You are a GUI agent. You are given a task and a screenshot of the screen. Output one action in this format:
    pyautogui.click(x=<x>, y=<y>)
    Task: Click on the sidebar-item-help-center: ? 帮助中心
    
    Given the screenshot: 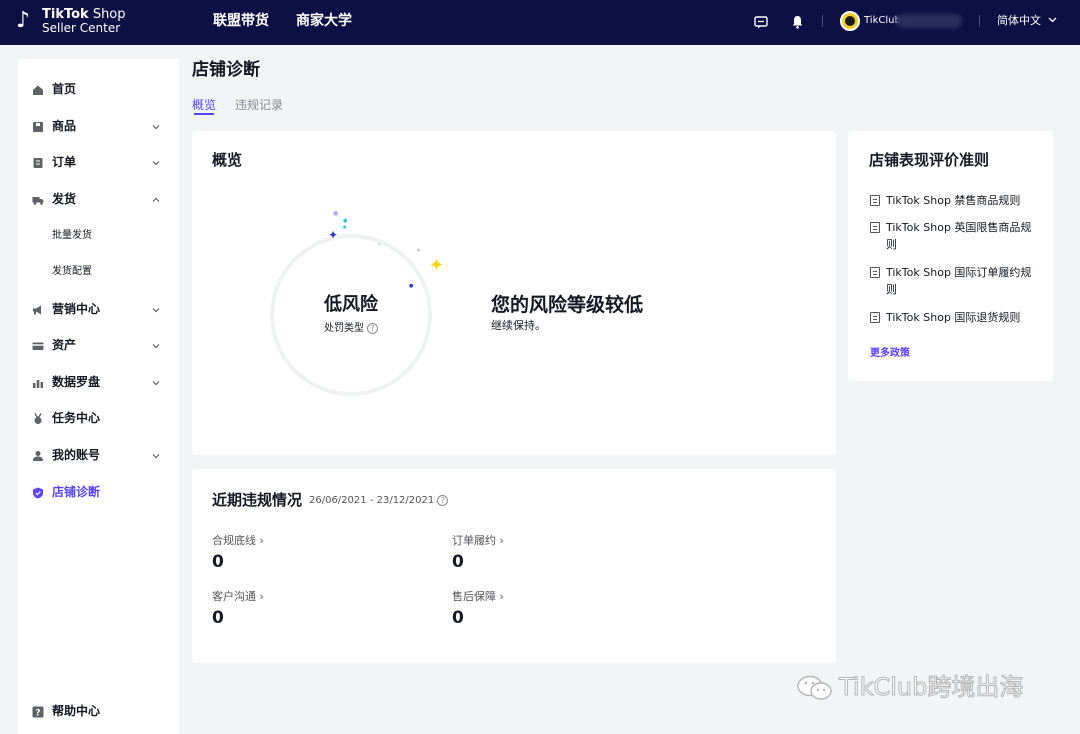 What is the action you would take?
    pyautogui.click(x=98, y=712)
    